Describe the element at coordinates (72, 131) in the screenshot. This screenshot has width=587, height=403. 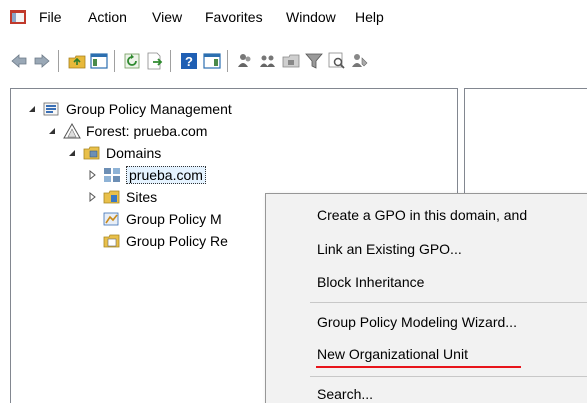
I see `forest-icon` at that location.